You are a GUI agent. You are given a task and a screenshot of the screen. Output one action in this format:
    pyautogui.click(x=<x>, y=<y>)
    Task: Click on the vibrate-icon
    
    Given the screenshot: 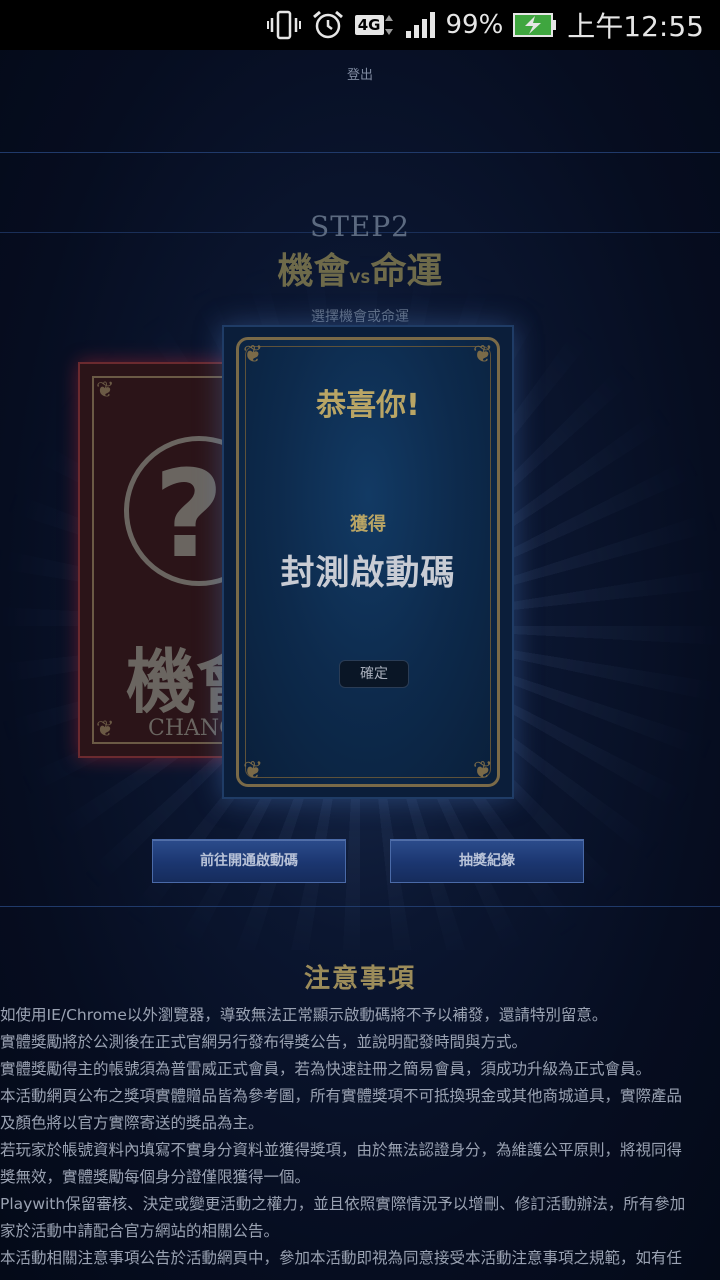 What is the action you would take?
    pyautogui.click(x=283, y=25)
    